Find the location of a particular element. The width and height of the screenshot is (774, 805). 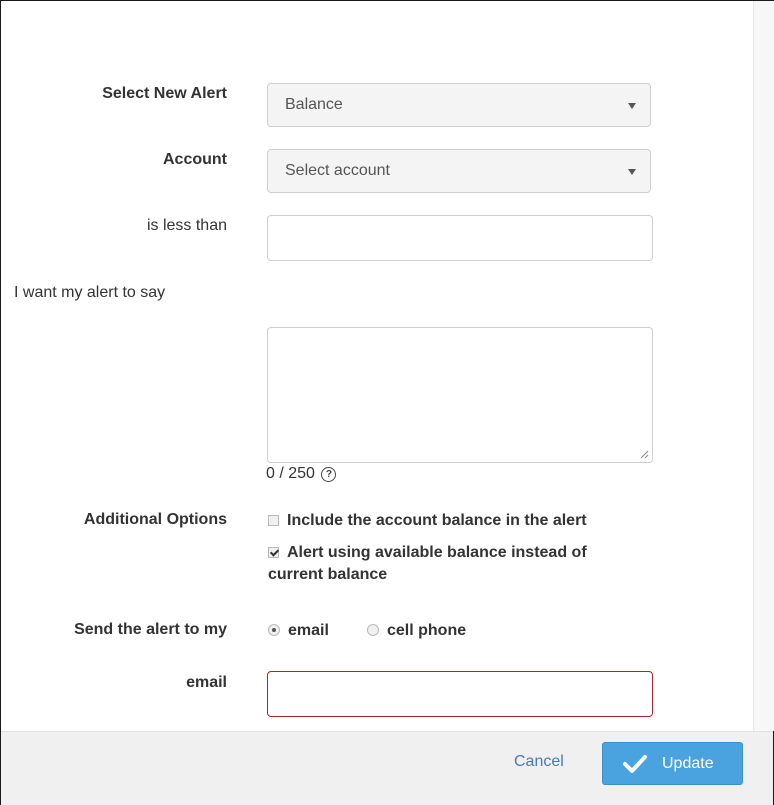

message-textarea is located at coordinates (460, 395).